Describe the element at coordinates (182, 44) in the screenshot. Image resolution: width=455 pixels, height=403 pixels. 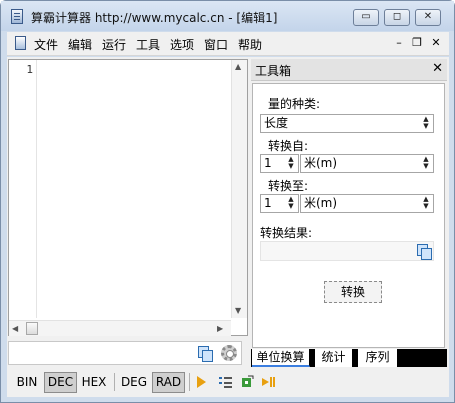
I see `menu-options: 选项` at that location.